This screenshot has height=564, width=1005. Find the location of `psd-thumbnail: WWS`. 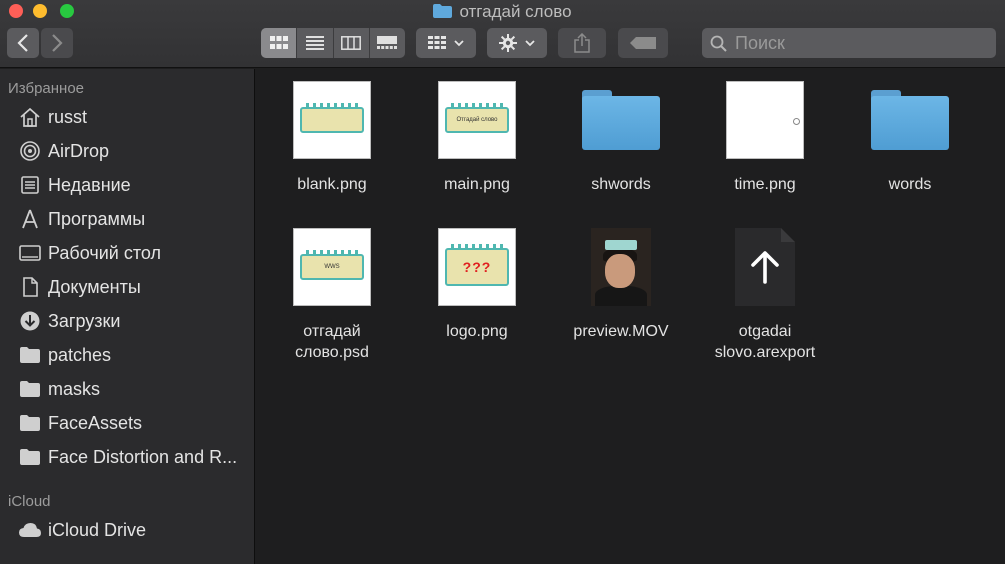

psd-thumbnail: WWS is located at coordinates (332, 267).